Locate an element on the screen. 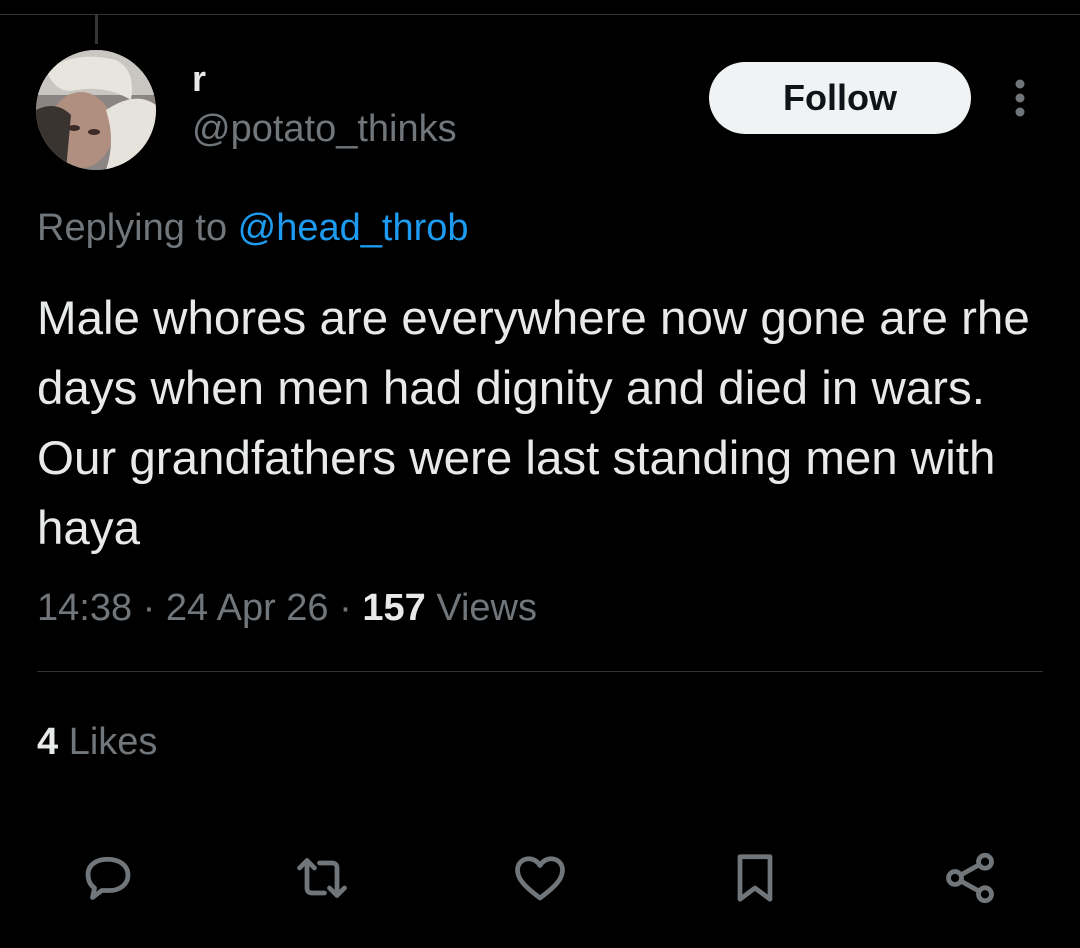 This screenshot has height=948, width=1080. user-handle: @potato_thinks is located at coordinates (324, 129).